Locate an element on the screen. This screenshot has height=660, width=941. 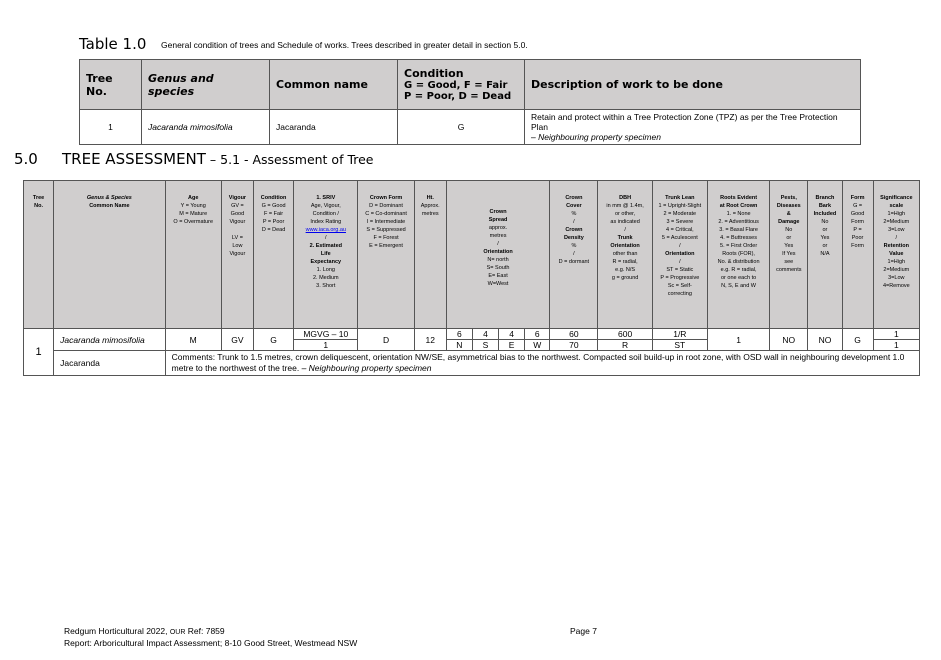
cell-roots: 1 is located at coordinates (738, 339).